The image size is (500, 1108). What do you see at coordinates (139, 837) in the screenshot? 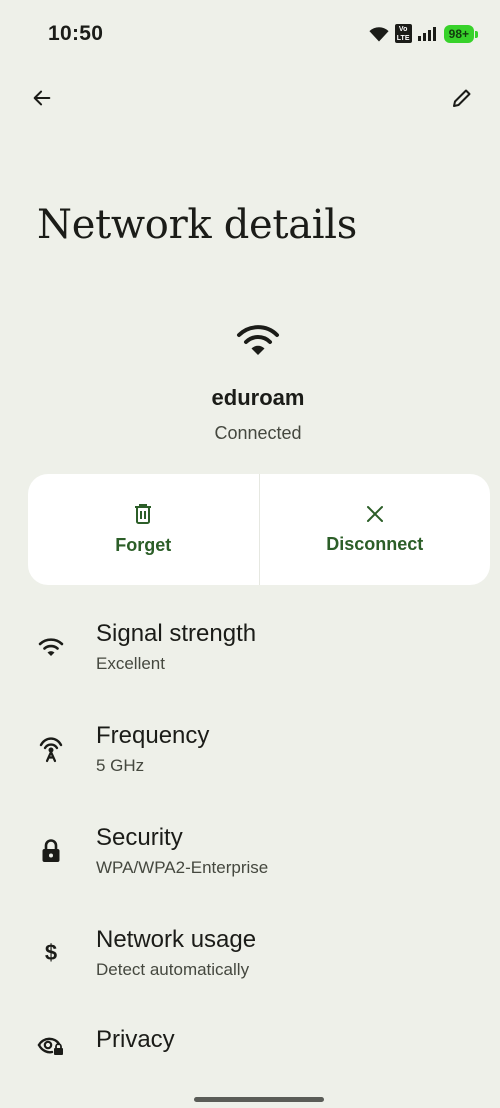
I see `security-title: Security` at bounding box center [139, 837].